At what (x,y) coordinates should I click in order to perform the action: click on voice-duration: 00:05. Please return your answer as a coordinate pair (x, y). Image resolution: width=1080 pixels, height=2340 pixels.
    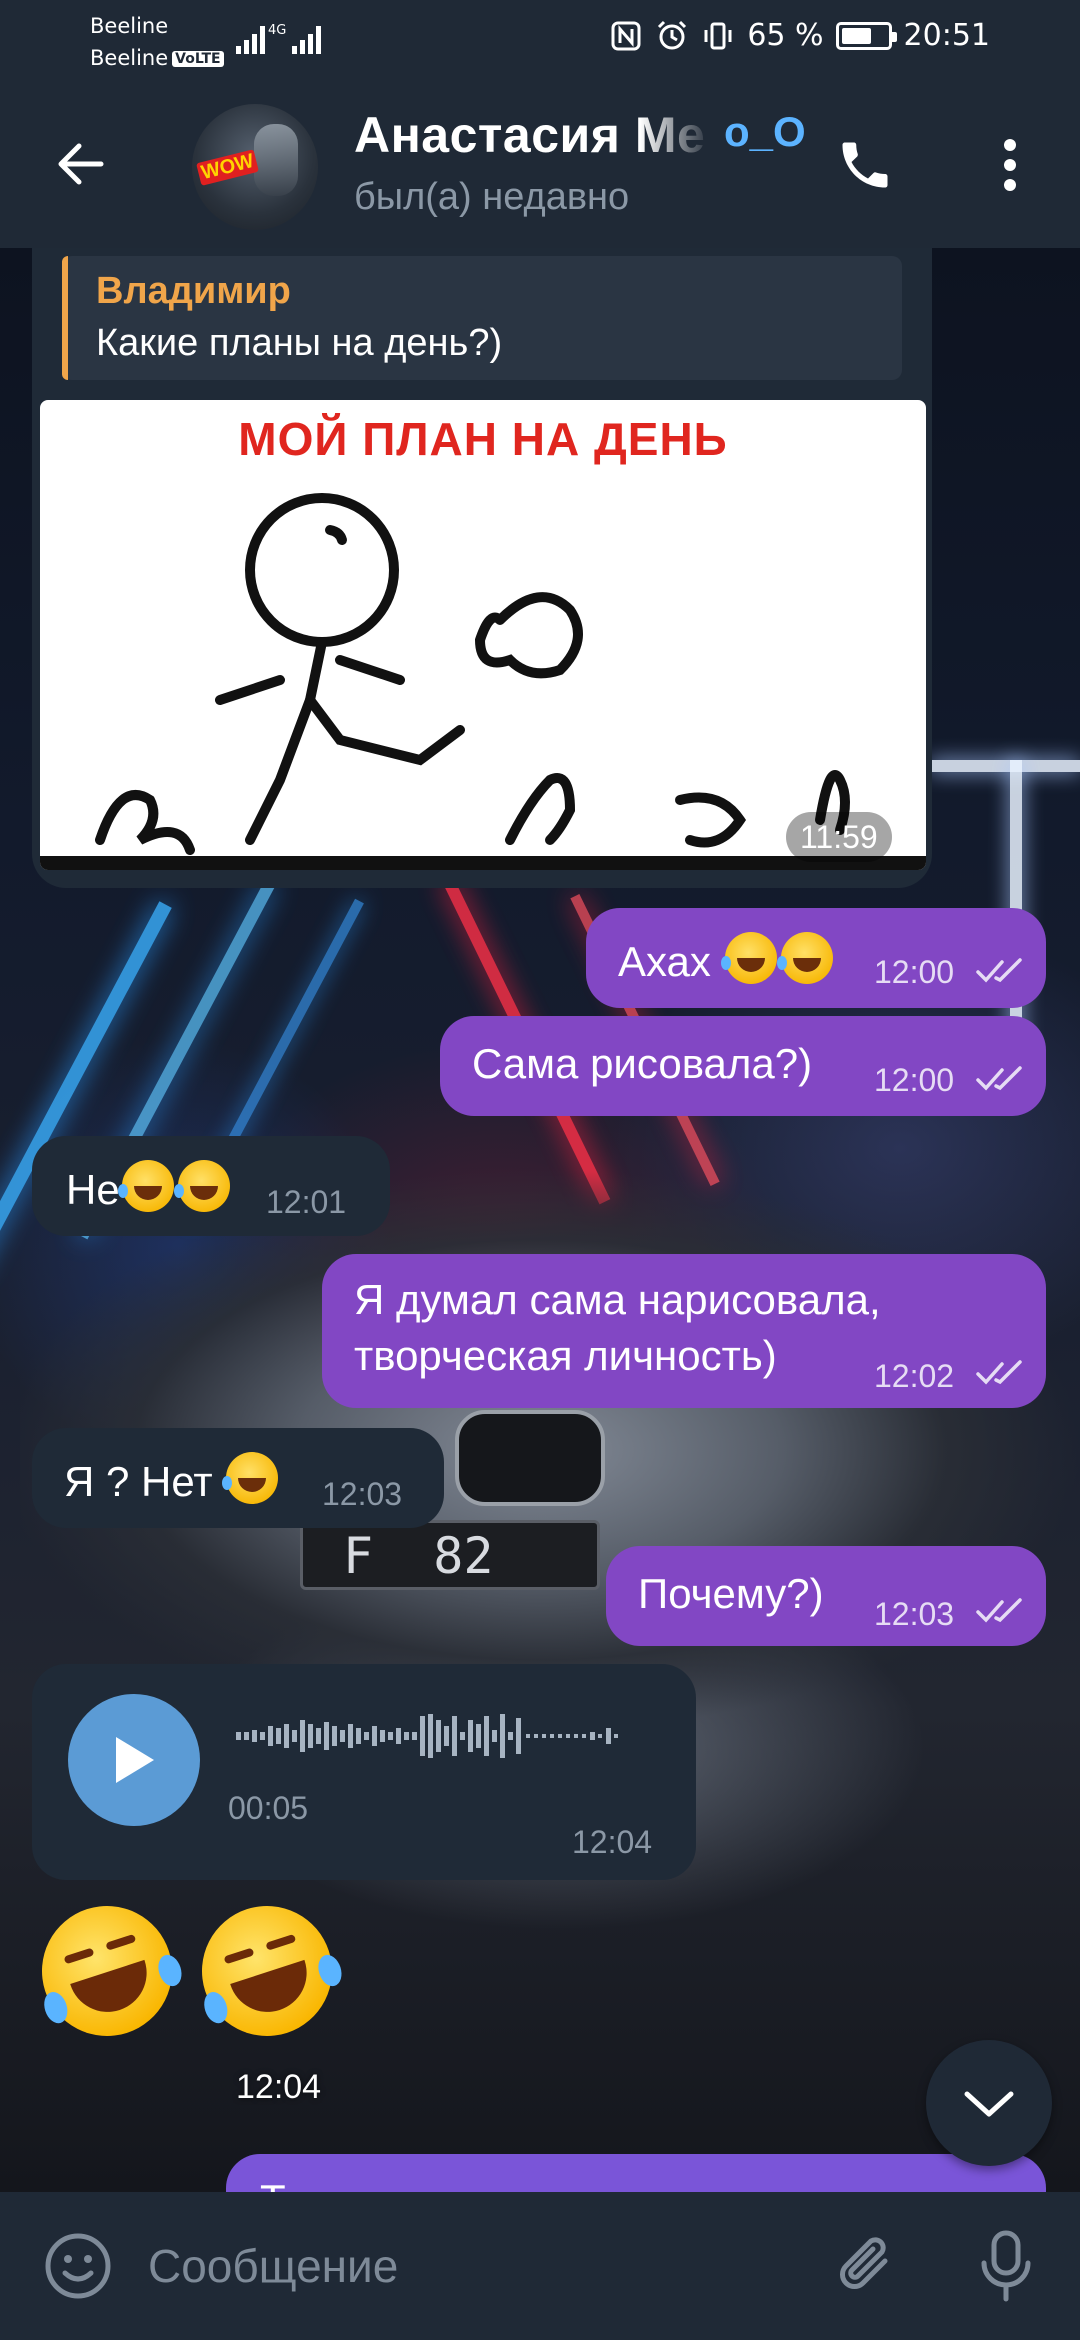
    Looking at the image, I should click on (268, 1808).